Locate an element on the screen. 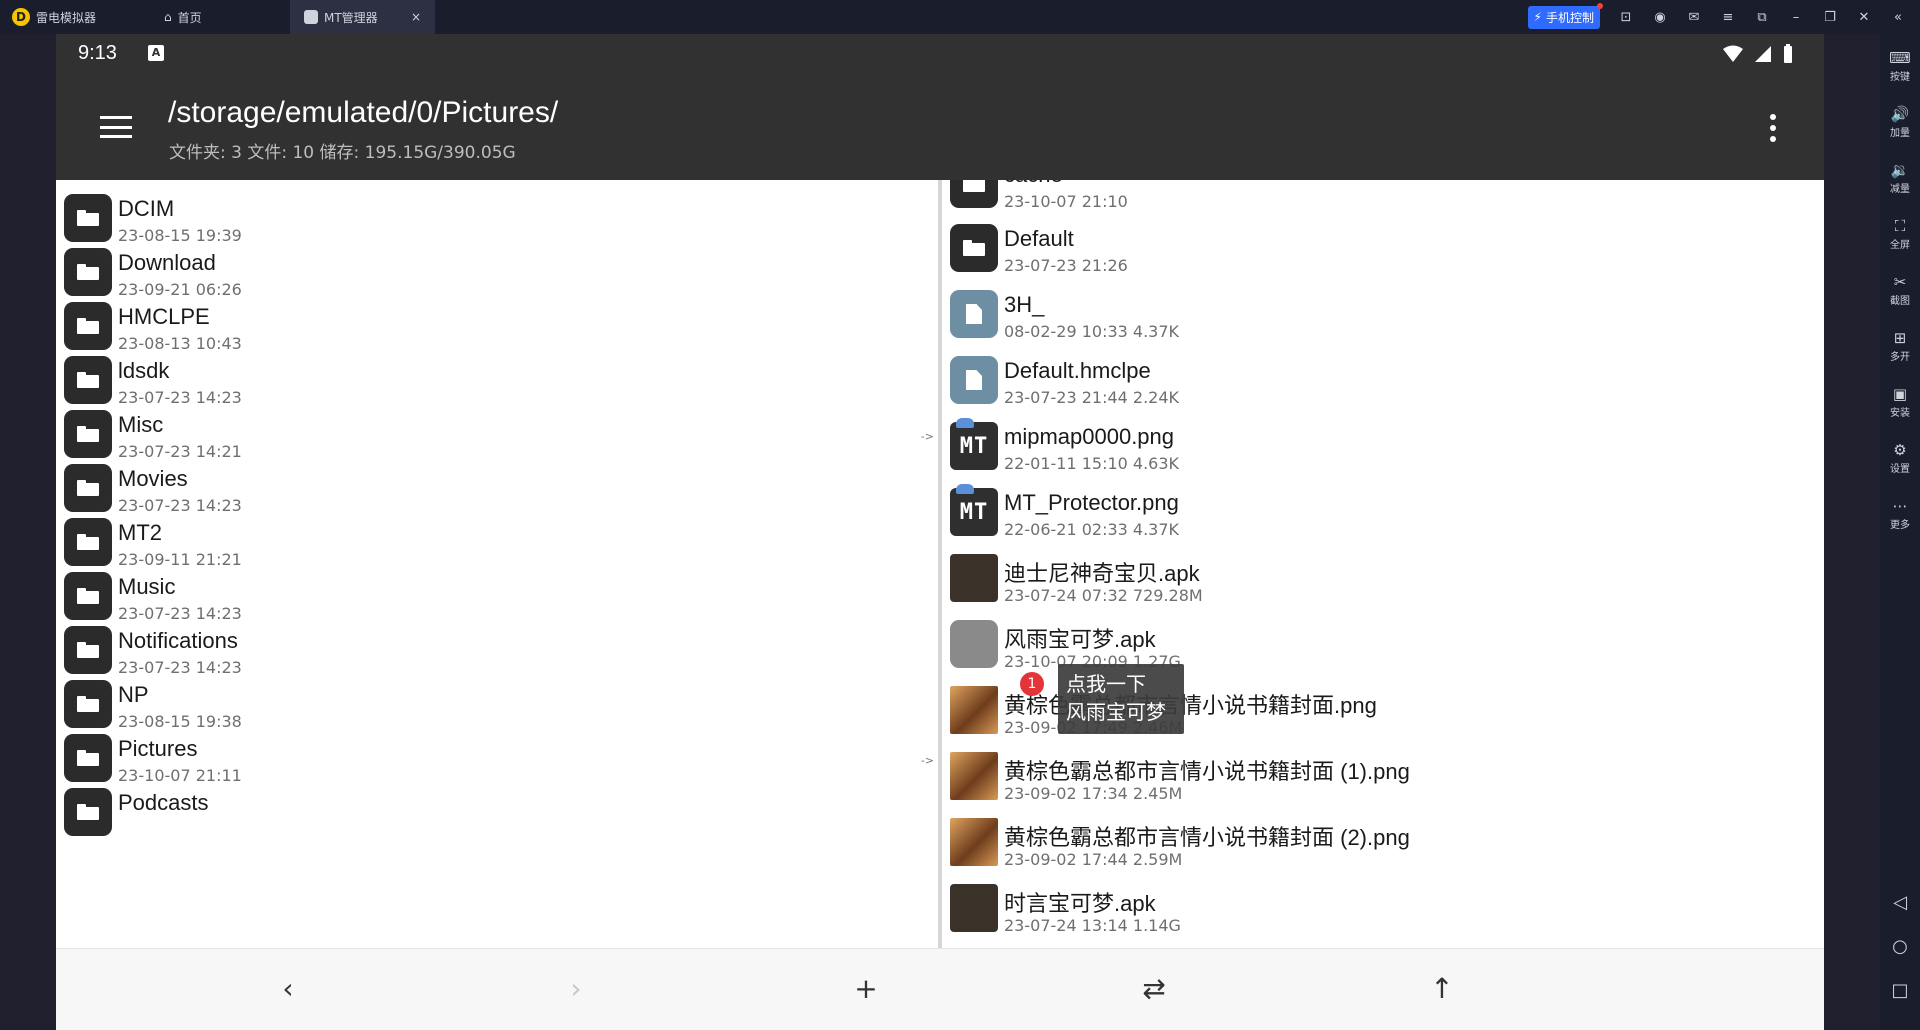 The image size is (1920, 1030). phone-control-label: 手机控制 is located at coordinates (1569, 17).